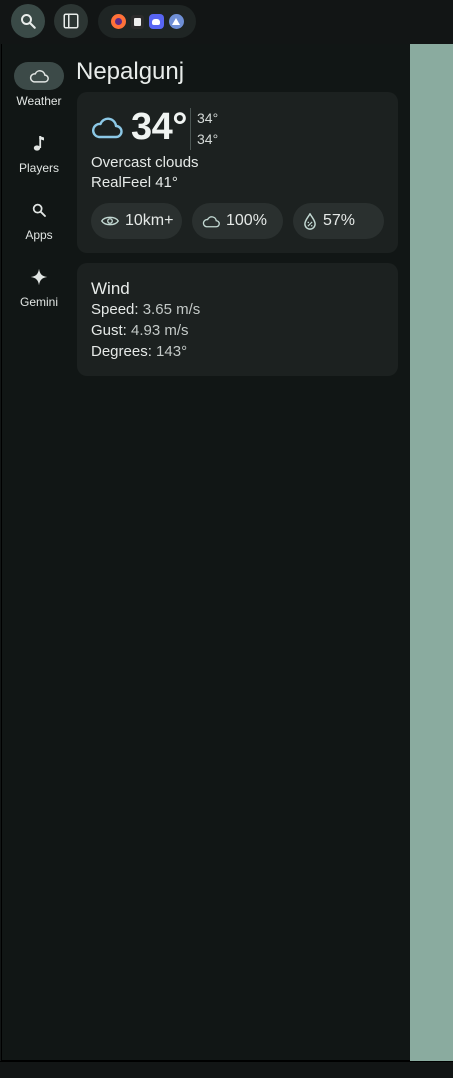 The width and height of the screenshot is (453, 1078). What do you see at coordinates (310, 221) in the screenshot?
I see `humidity-drop-icon` at bounding box center [310, 221].